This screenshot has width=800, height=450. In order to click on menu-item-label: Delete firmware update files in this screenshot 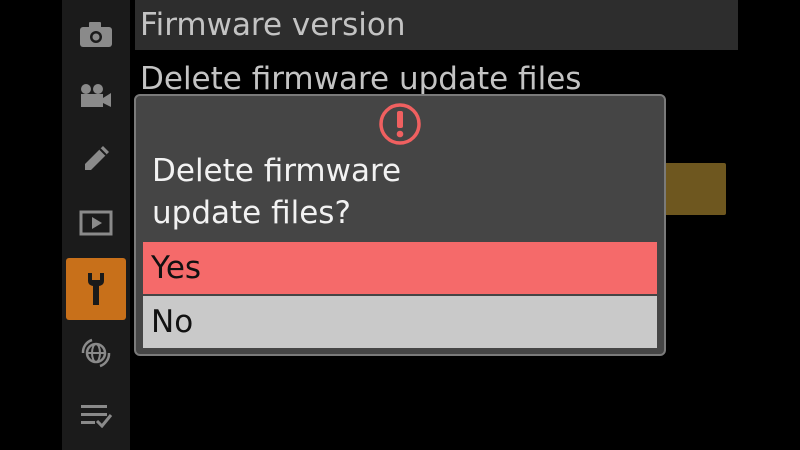, I will do `click(361, 79)`.